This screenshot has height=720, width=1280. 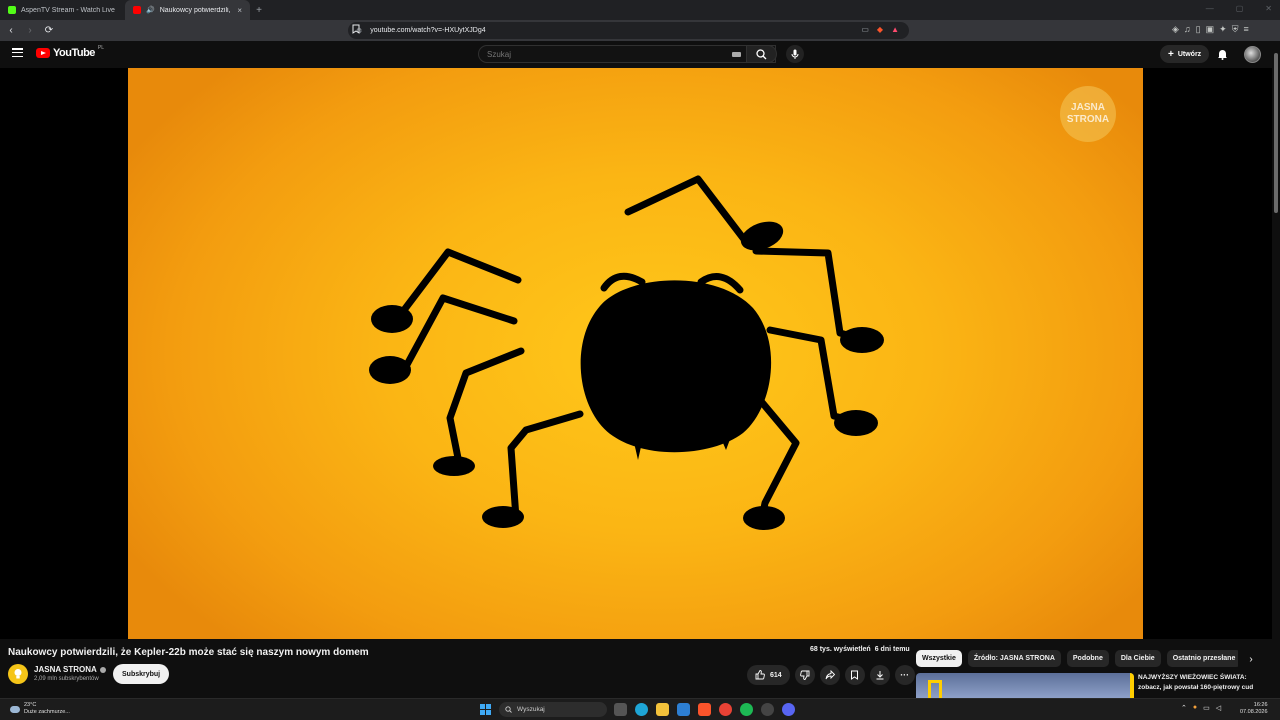 I want to click on speaker-icon: 🔊, so click(x=150, y=10).